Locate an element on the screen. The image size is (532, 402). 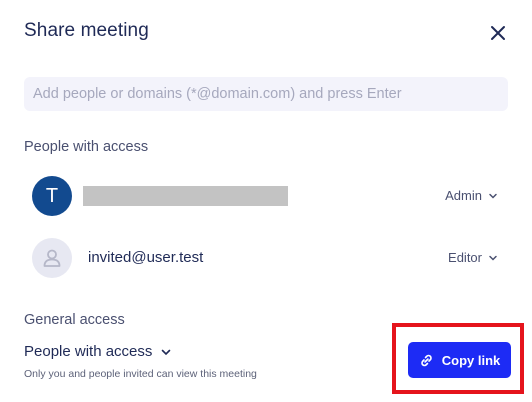
general-access-dropdown: People with access is located at coordinates (98, 351).